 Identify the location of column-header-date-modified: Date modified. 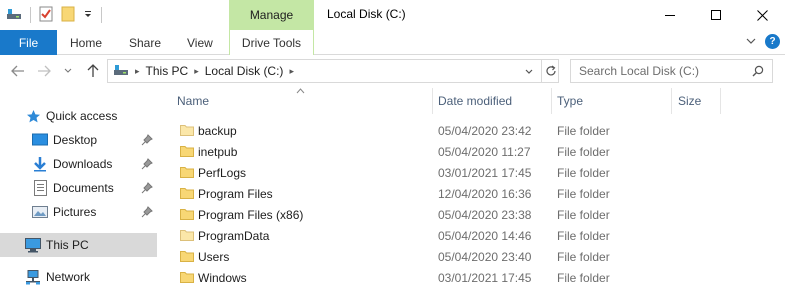
(475, 101).